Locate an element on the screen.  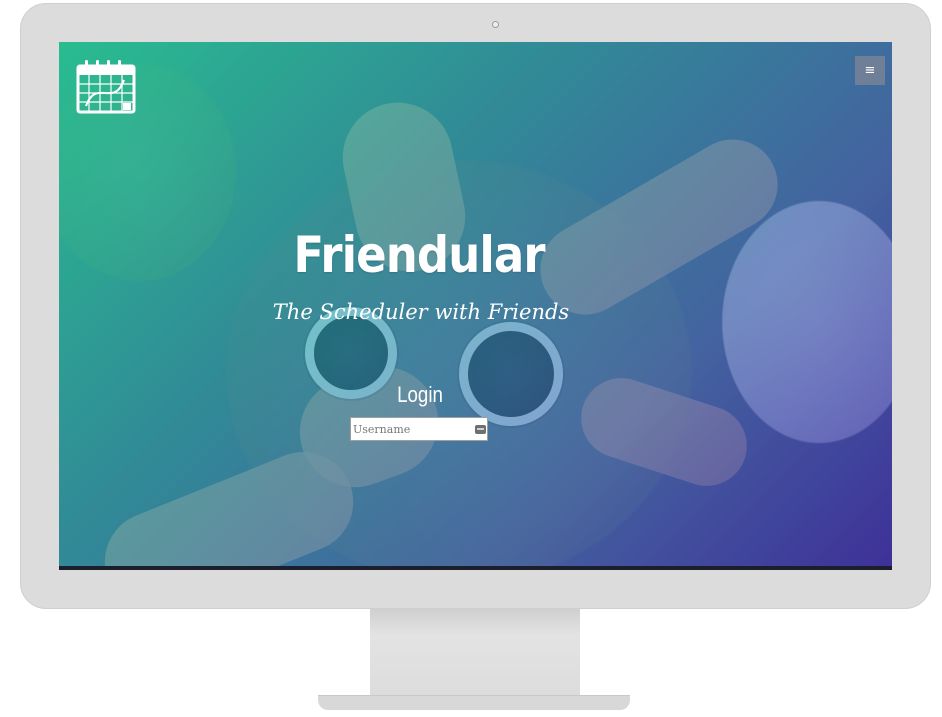
username-input is located at coordinates (410, 429).